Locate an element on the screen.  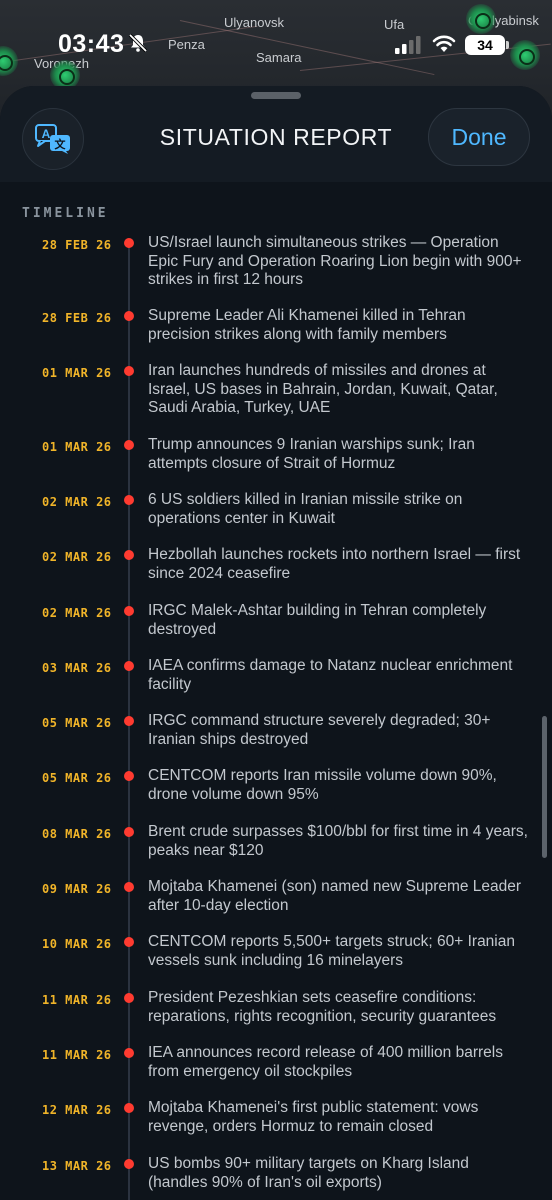
event-date: 03 MAR 26 is located at coordinates (77, 668).